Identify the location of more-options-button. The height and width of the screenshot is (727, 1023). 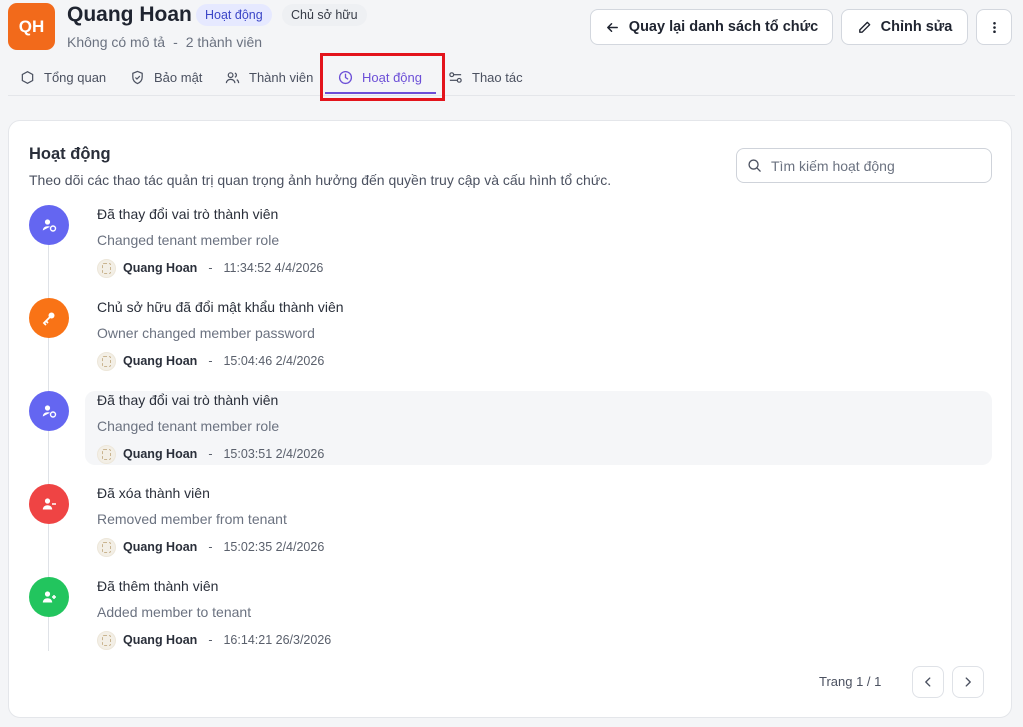
(994, 27).